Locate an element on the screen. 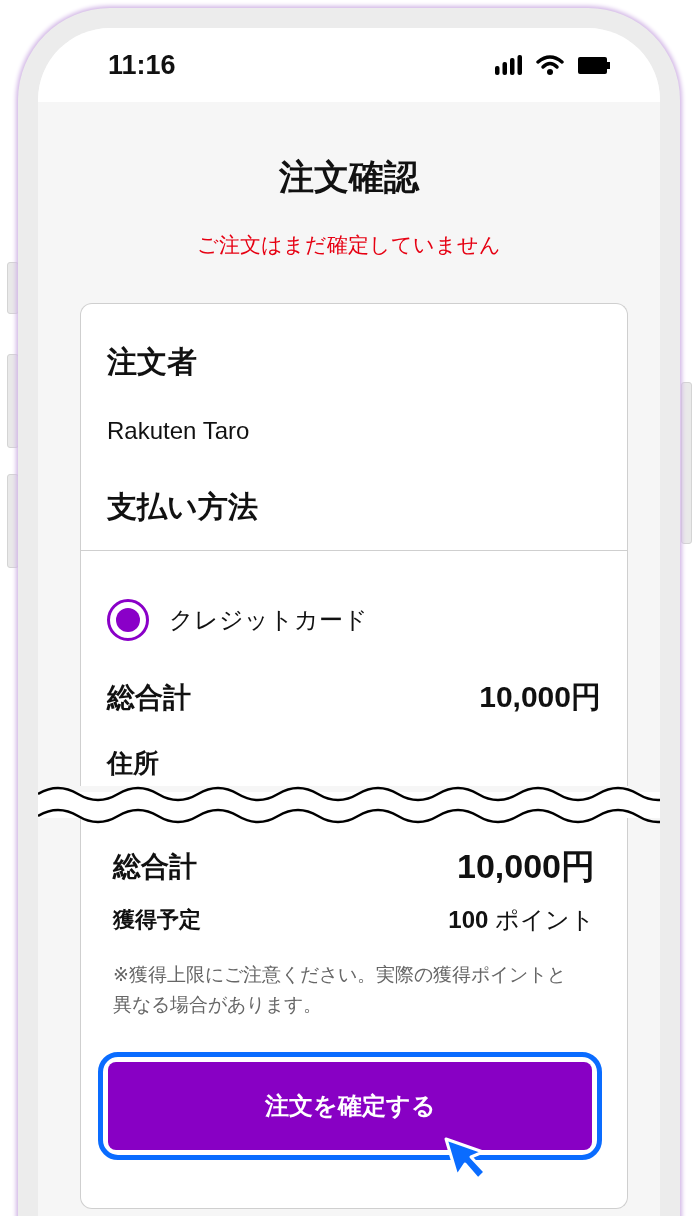 The width and height of the screenshot is (698, 1216). notice-text: ご注文はまだ確定していません is located at coordinates (349, 245).